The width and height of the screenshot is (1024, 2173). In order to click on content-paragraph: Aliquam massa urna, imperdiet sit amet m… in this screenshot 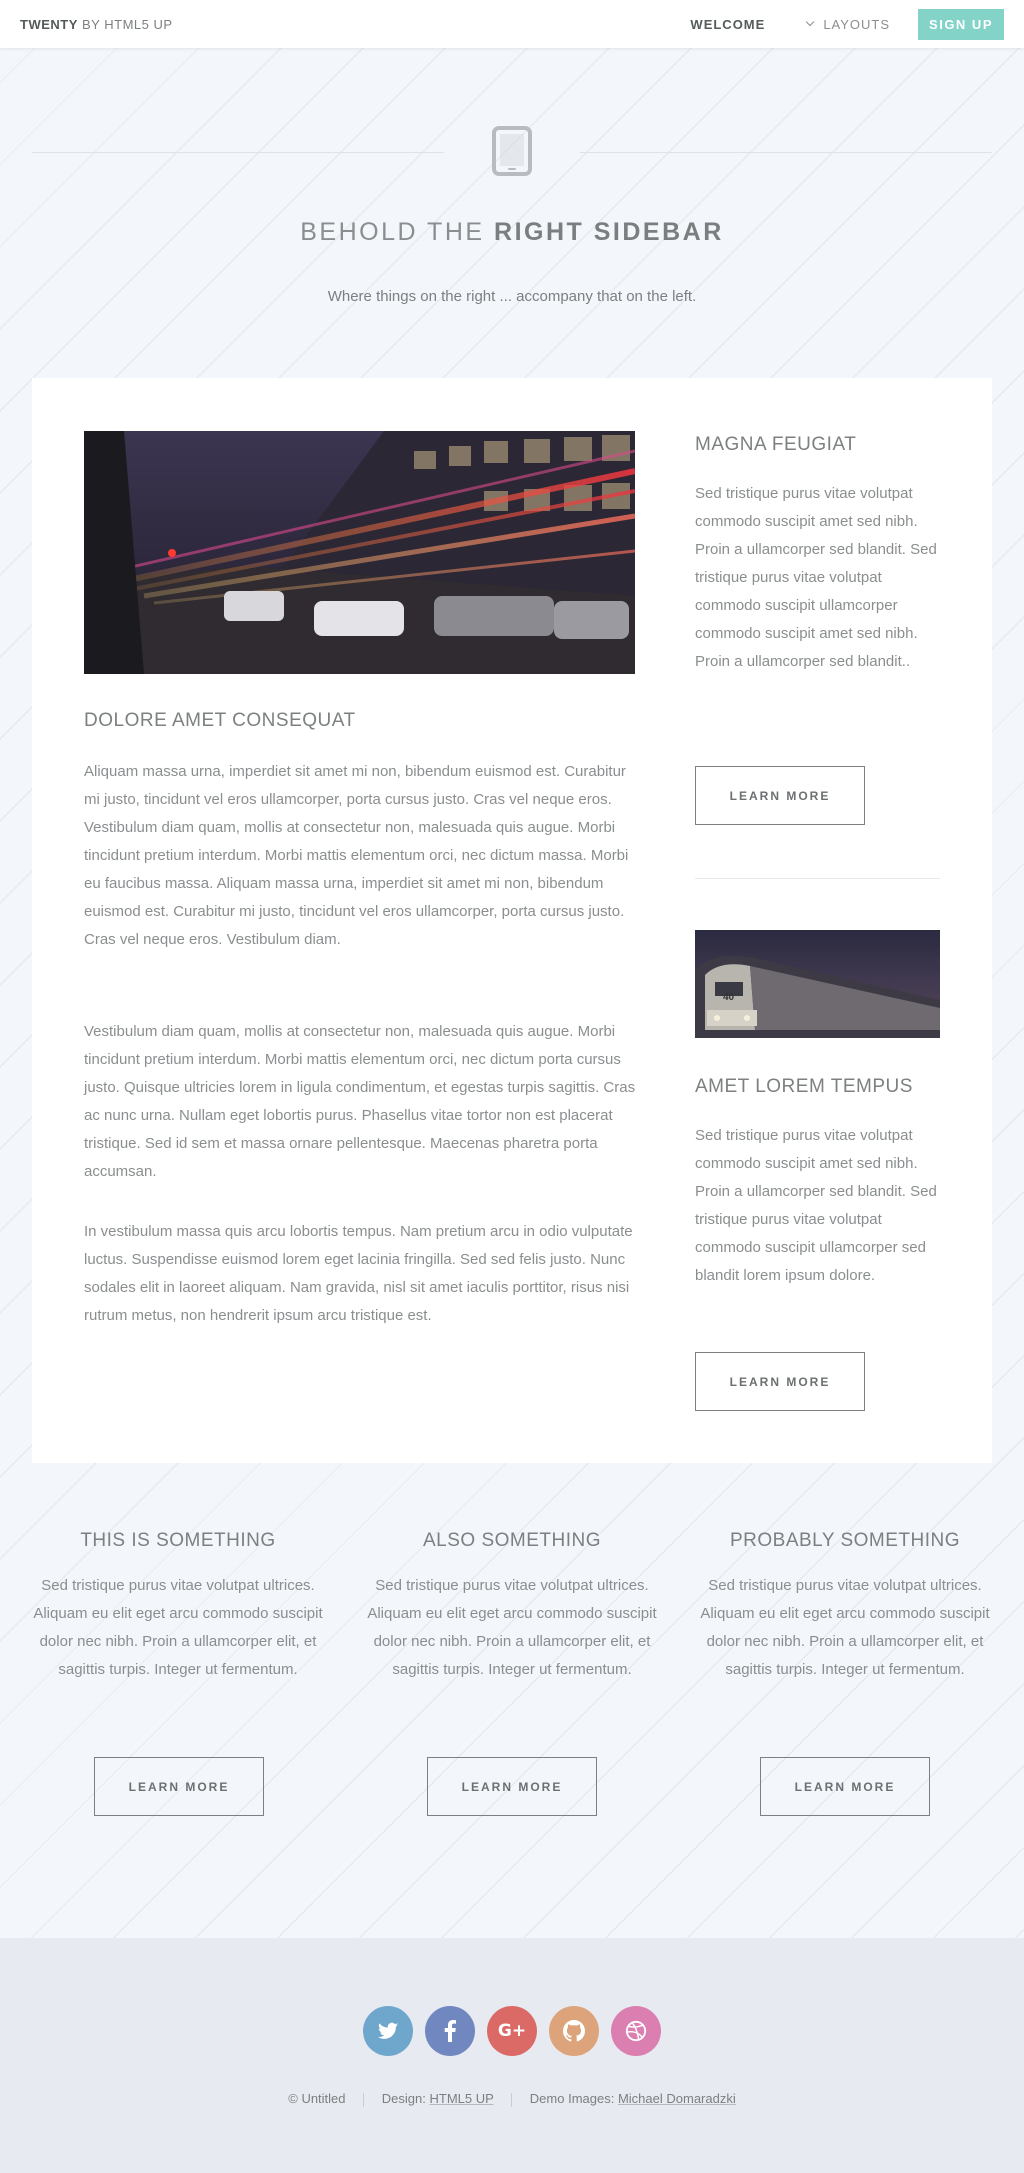, I will do `click(356, 855)`.